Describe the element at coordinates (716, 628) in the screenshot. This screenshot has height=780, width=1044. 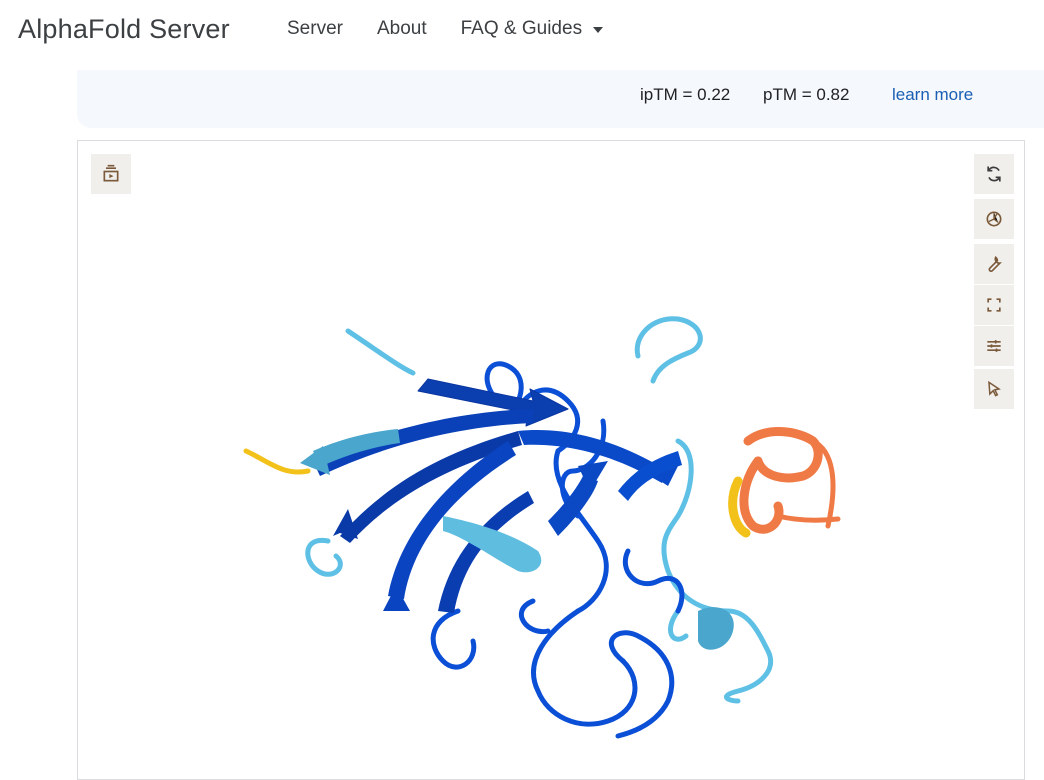
I see `light-helix` at that location.